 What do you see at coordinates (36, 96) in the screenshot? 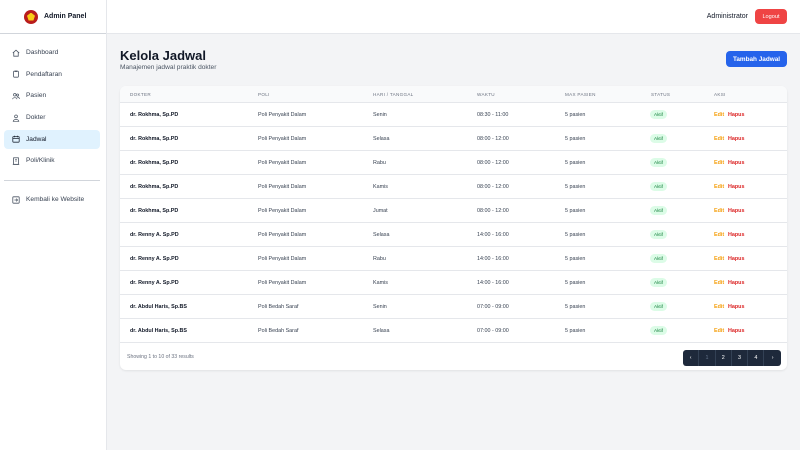
I see `sidebar-item-label: Pasien` at bounding box center [36, 96].